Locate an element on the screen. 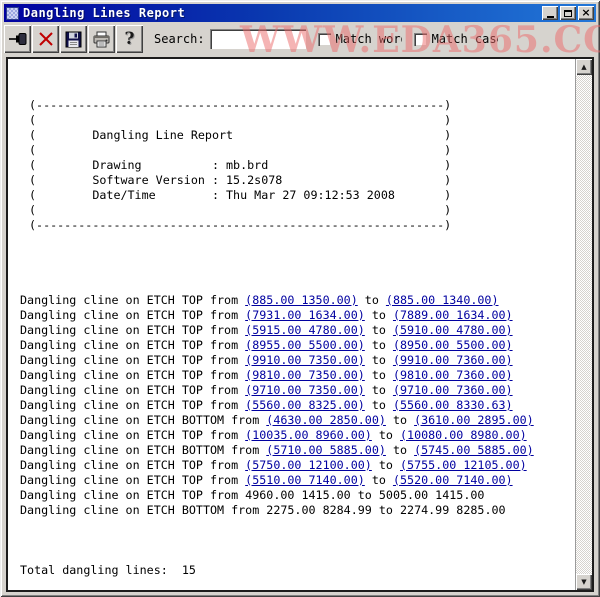  floppy-icon is located at coordinates (73, 39).